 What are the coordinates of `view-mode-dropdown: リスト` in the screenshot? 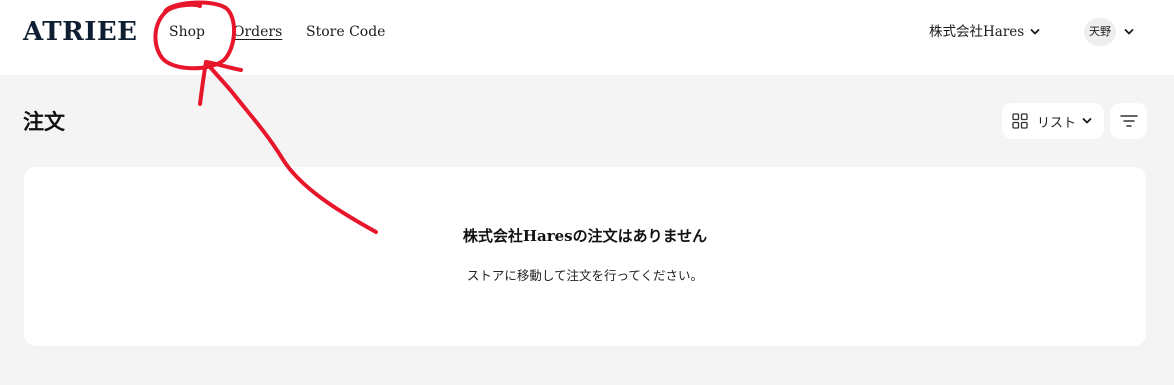 It's located at (1053, 121).